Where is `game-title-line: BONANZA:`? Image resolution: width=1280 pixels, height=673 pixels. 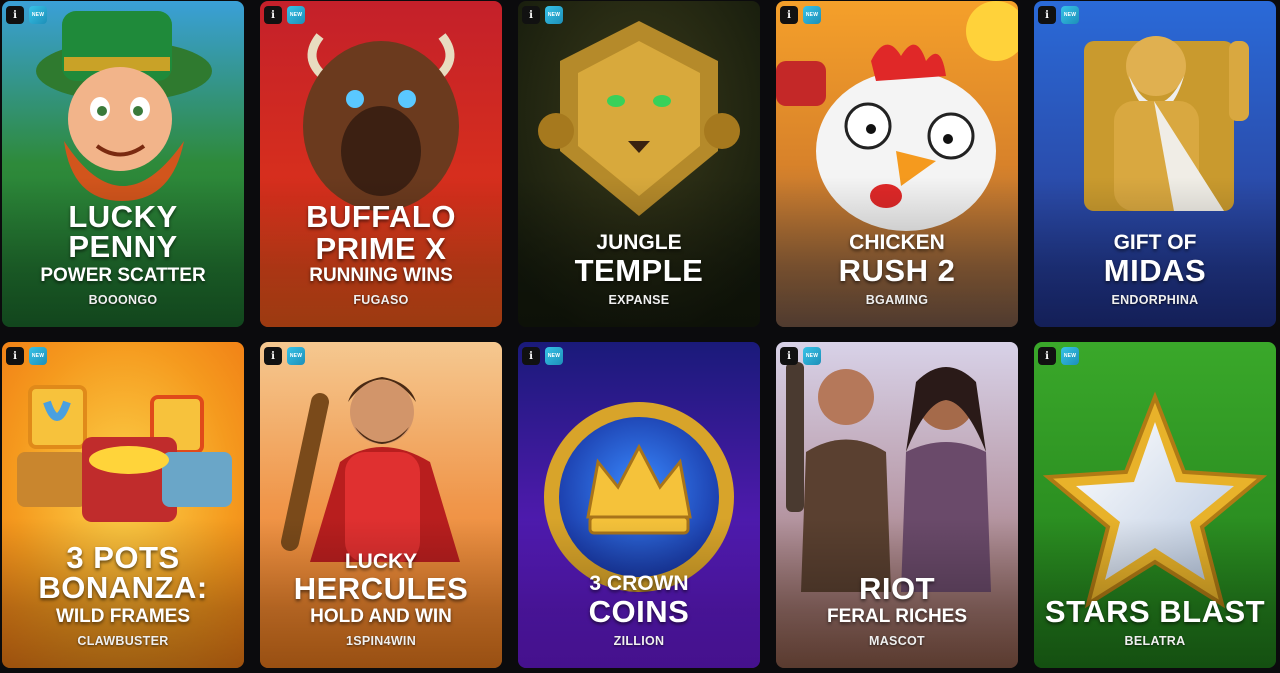 game-title-line: BONANZA: is located at coordinates (123, 587).